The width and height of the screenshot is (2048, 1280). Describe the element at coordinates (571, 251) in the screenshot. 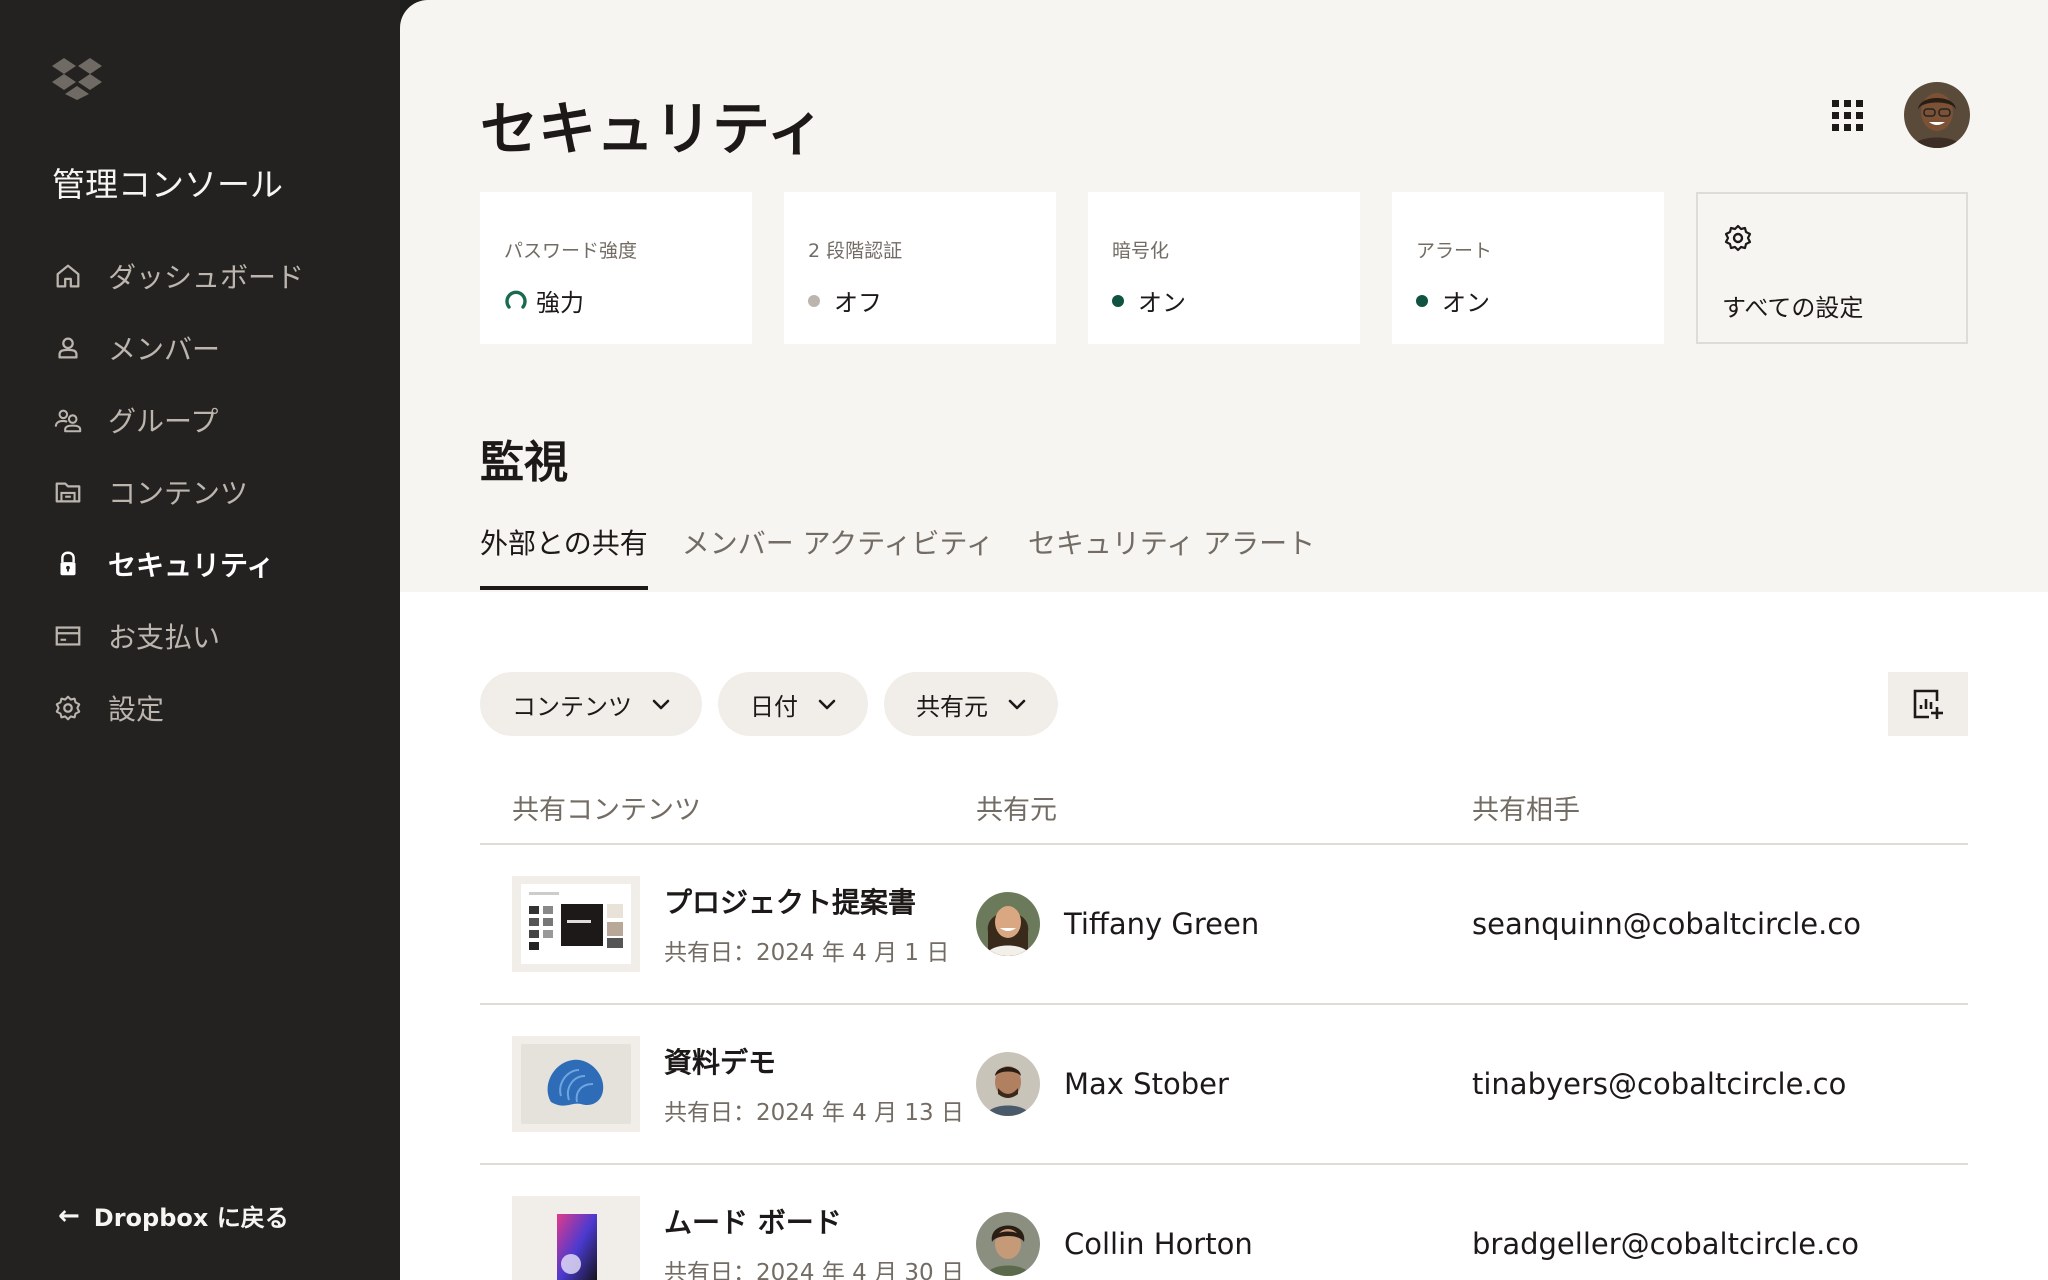

I see `card-label: パスワード強度` at that location.